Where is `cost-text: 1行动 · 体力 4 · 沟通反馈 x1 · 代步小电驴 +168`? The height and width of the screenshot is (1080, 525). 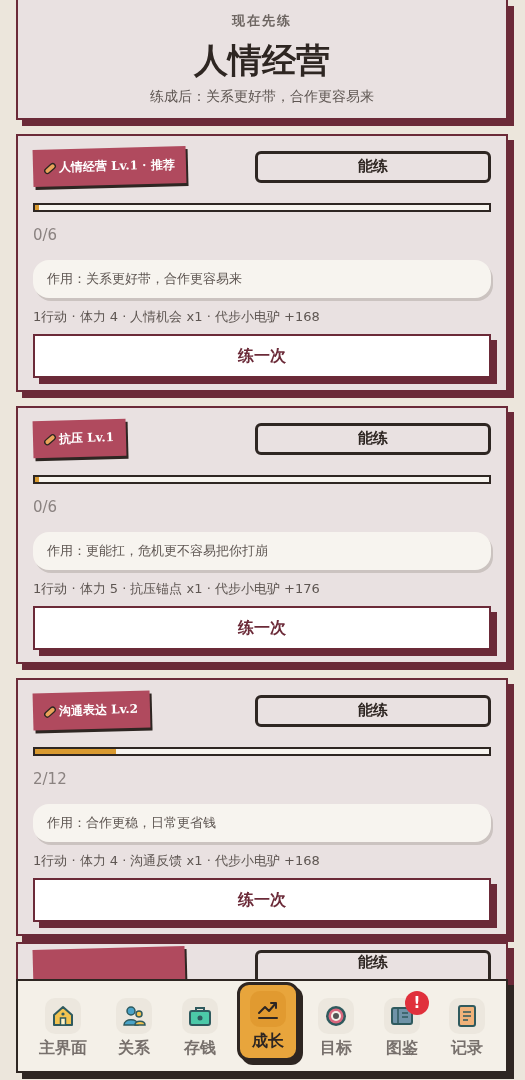
cost-text: 1行动 · 体力 4 · 沟通反馈 x1 · 代步小电驴 +168 is located at coordinates (177, 861).